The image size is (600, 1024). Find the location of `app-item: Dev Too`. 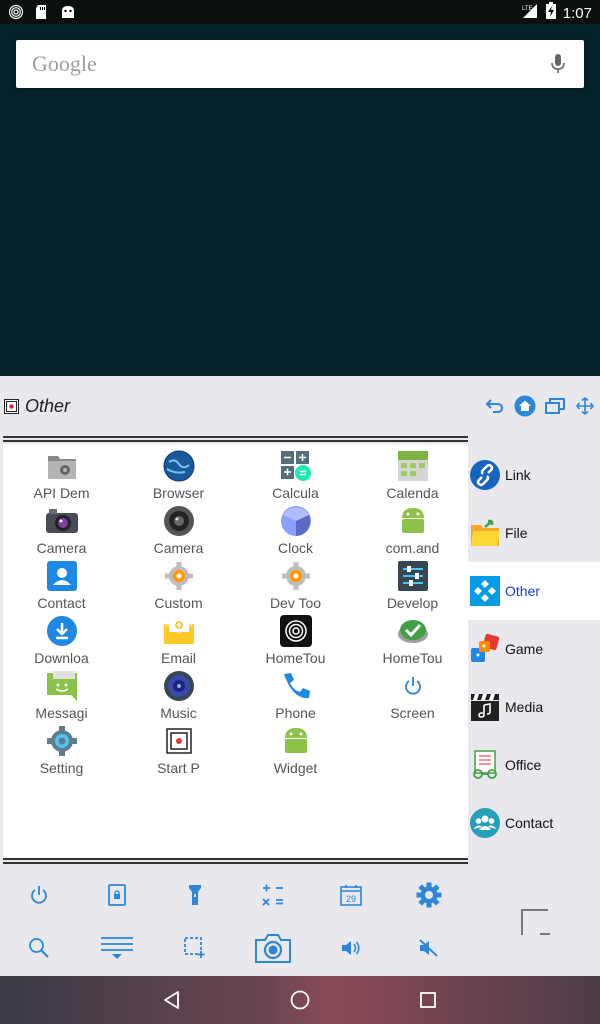

app-item: Dev Too is located at coordinates (295, 583).